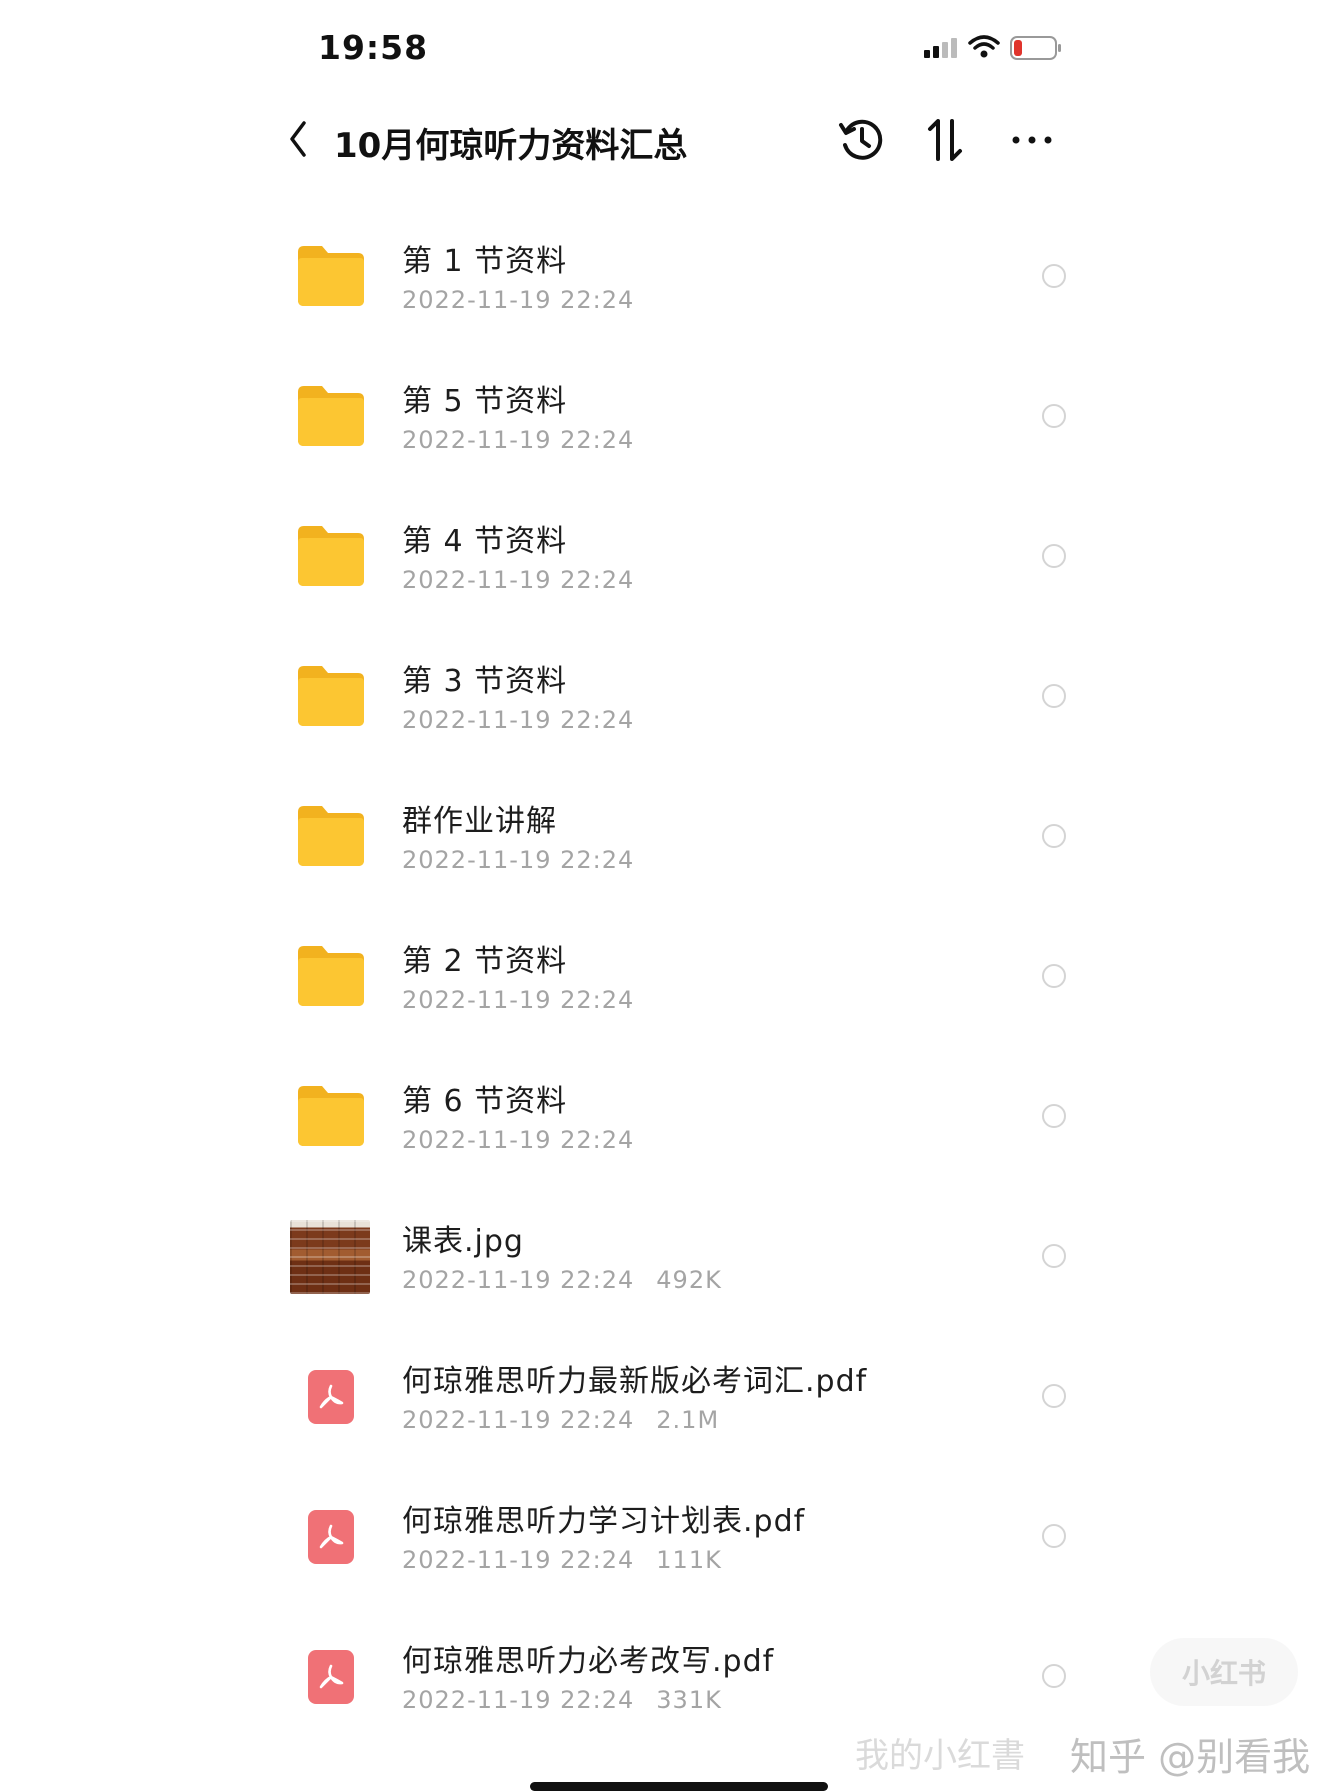 The image size is (1344, 1792). I want to click on status-bar: 19:58, so click(672, 48).